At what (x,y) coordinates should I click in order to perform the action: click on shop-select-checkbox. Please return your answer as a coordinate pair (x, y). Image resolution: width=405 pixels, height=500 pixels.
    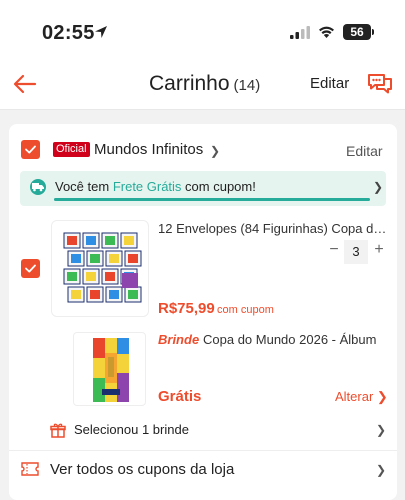
    Looking at the image, I should click on (30, 149).